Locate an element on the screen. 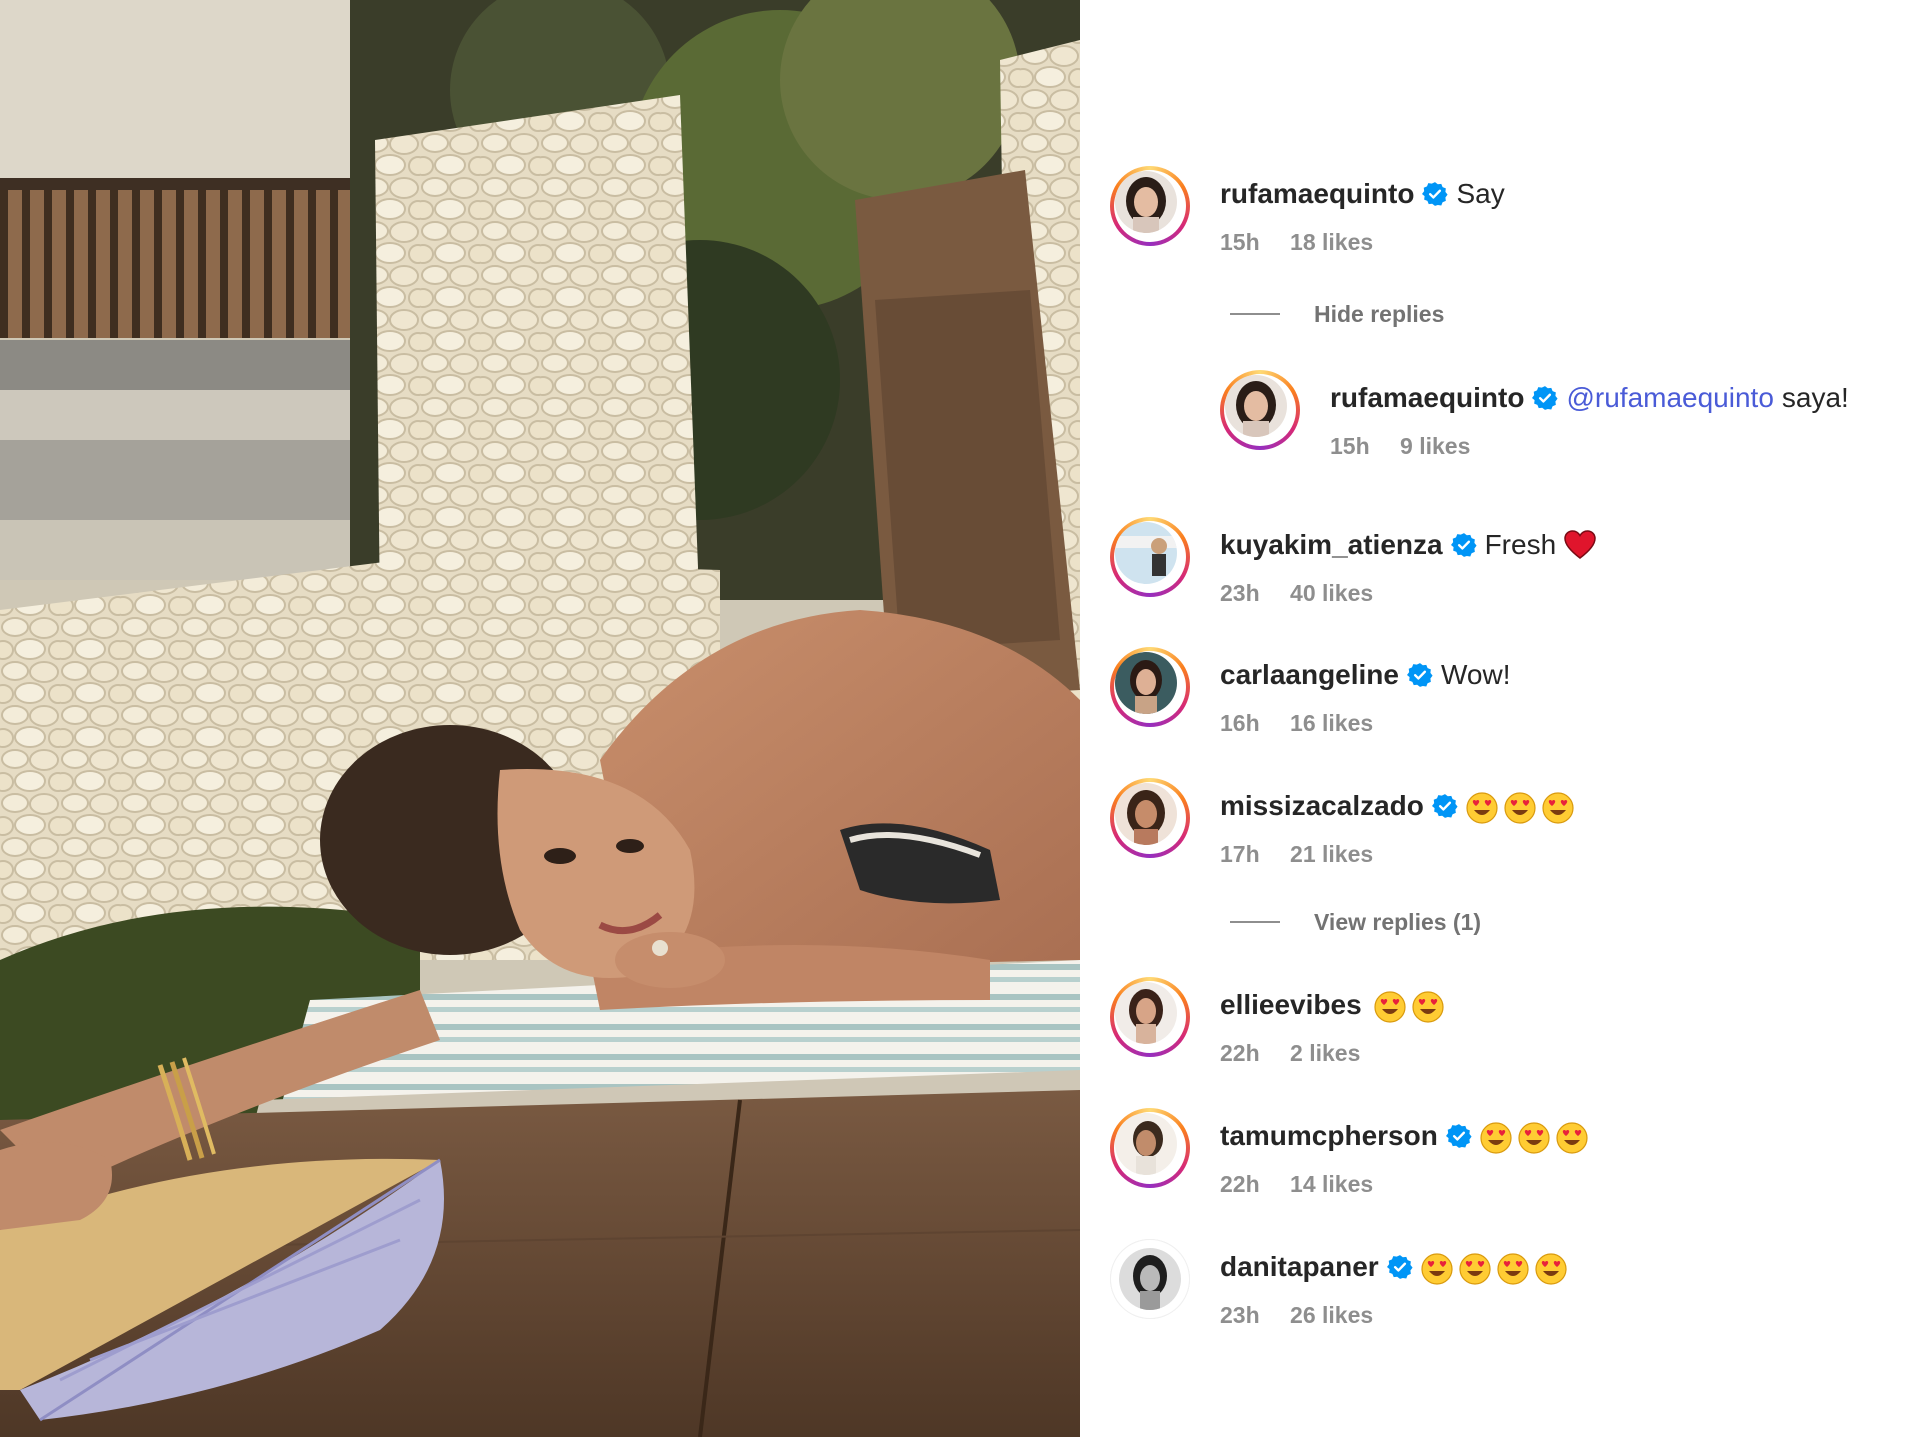 The image size is (1920, 1437). like-count: 26 likes is located at coordinates (1331, 1315).